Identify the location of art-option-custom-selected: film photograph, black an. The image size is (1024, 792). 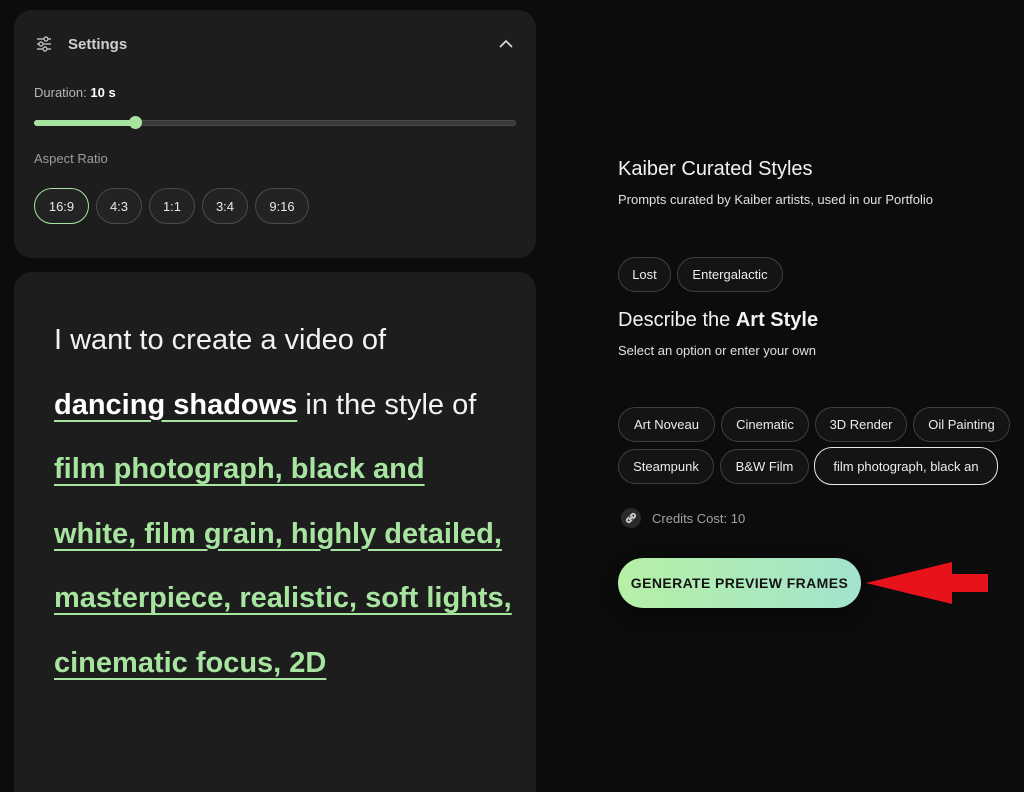
(906, 466).